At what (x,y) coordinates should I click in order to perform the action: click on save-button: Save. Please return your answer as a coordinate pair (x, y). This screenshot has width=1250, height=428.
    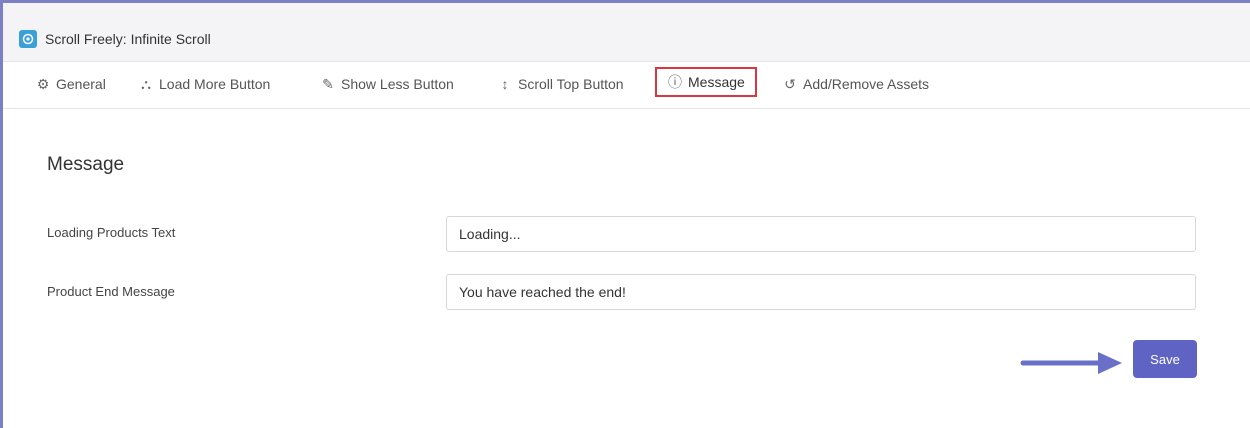
    Looking at the image, I should click on (1165, 359).